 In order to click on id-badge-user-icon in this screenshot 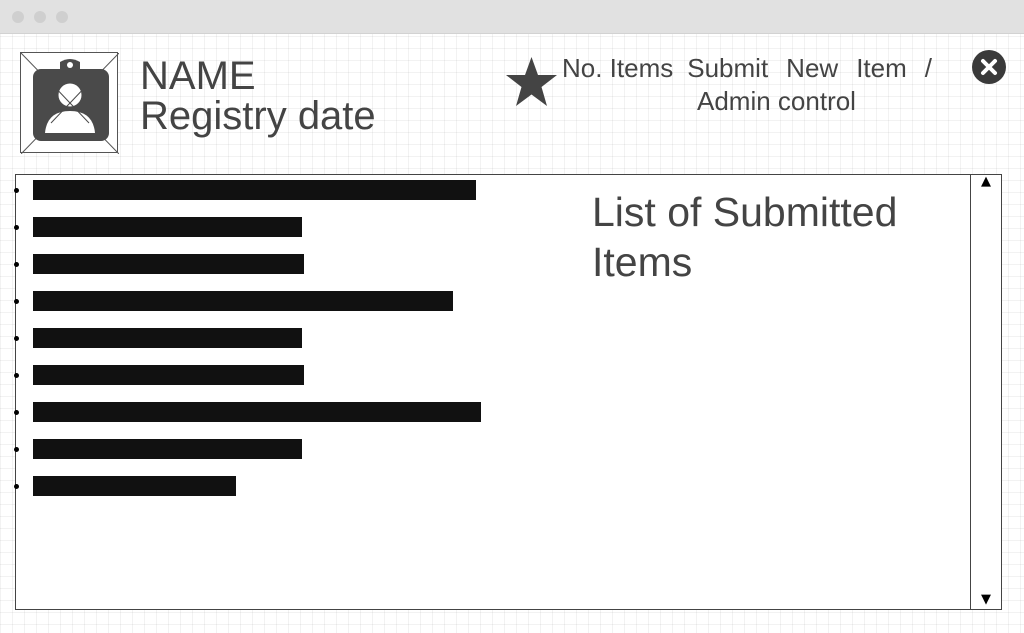, I will do `click(70, 103)`.